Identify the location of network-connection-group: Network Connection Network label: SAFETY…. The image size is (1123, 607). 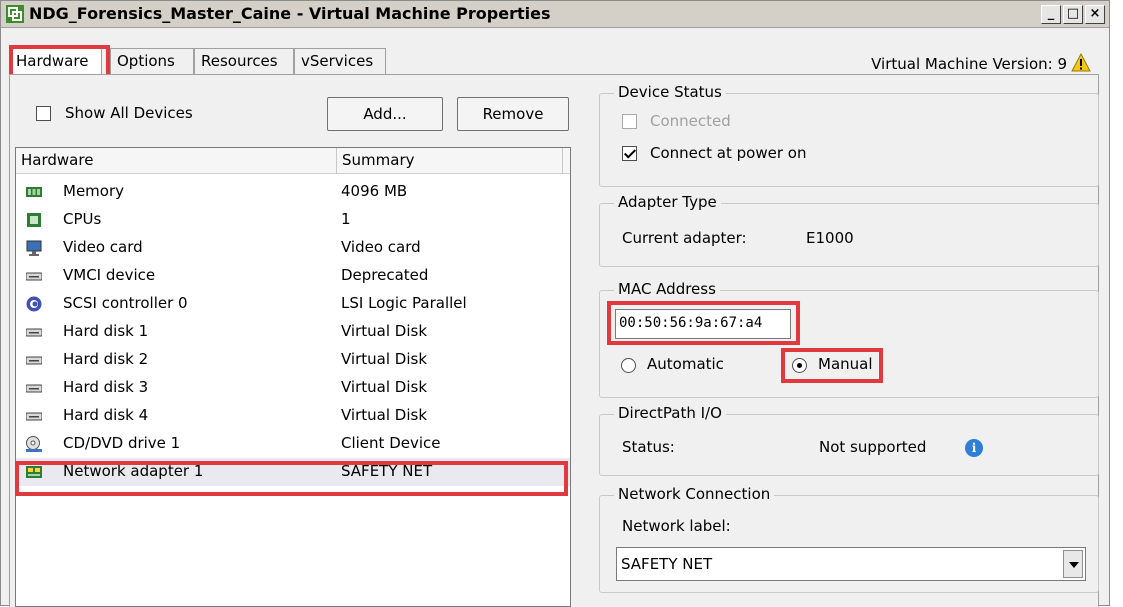
(849, 539).